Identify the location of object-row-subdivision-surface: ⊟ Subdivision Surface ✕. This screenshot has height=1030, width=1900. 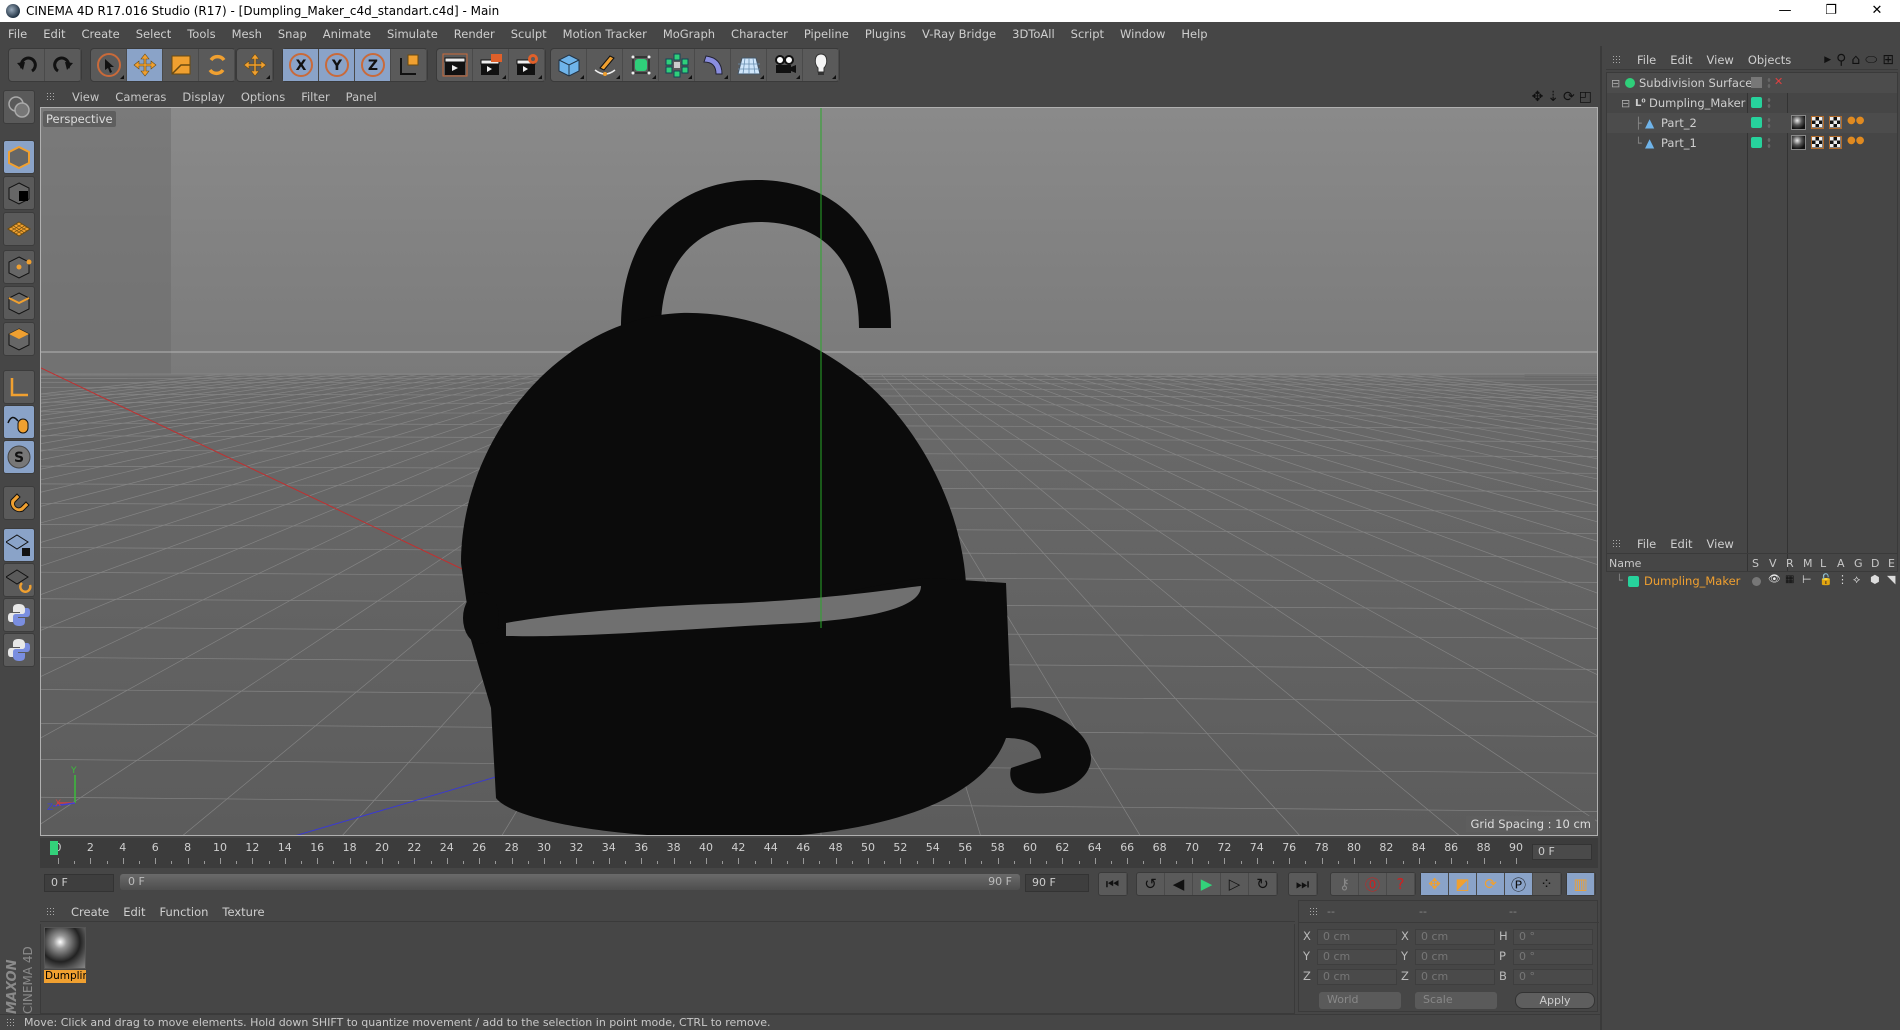
(1752, 83).